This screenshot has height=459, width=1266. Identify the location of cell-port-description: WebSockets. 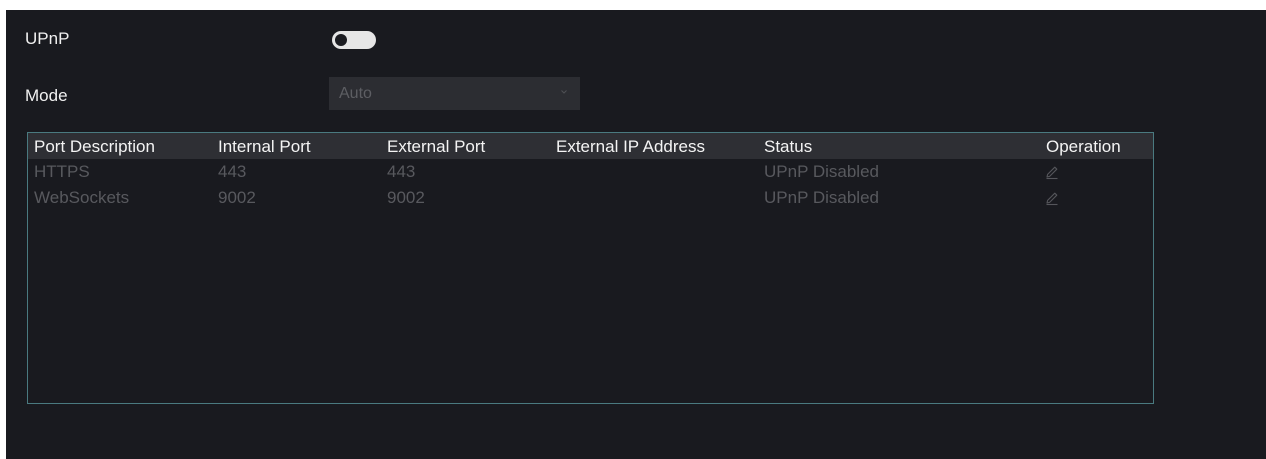
(82, 197).